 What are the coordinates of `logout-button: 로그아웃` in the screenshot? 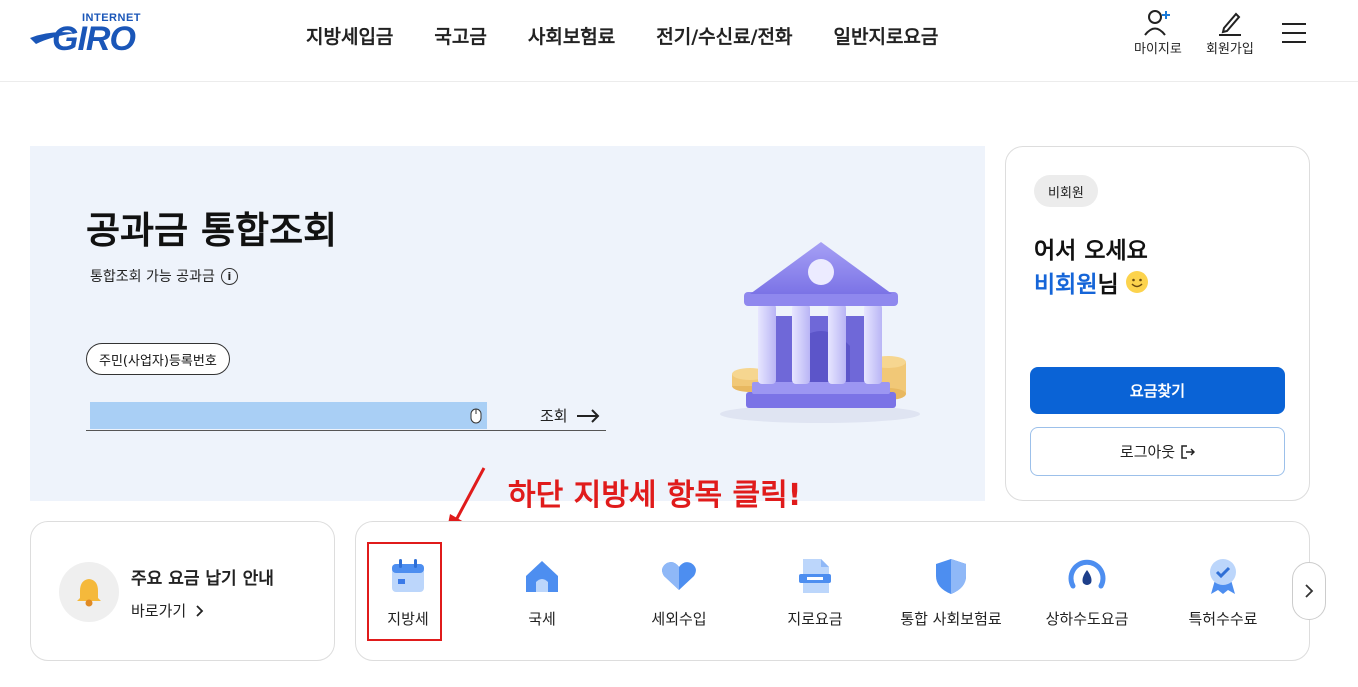 It's located at (1157, 451).